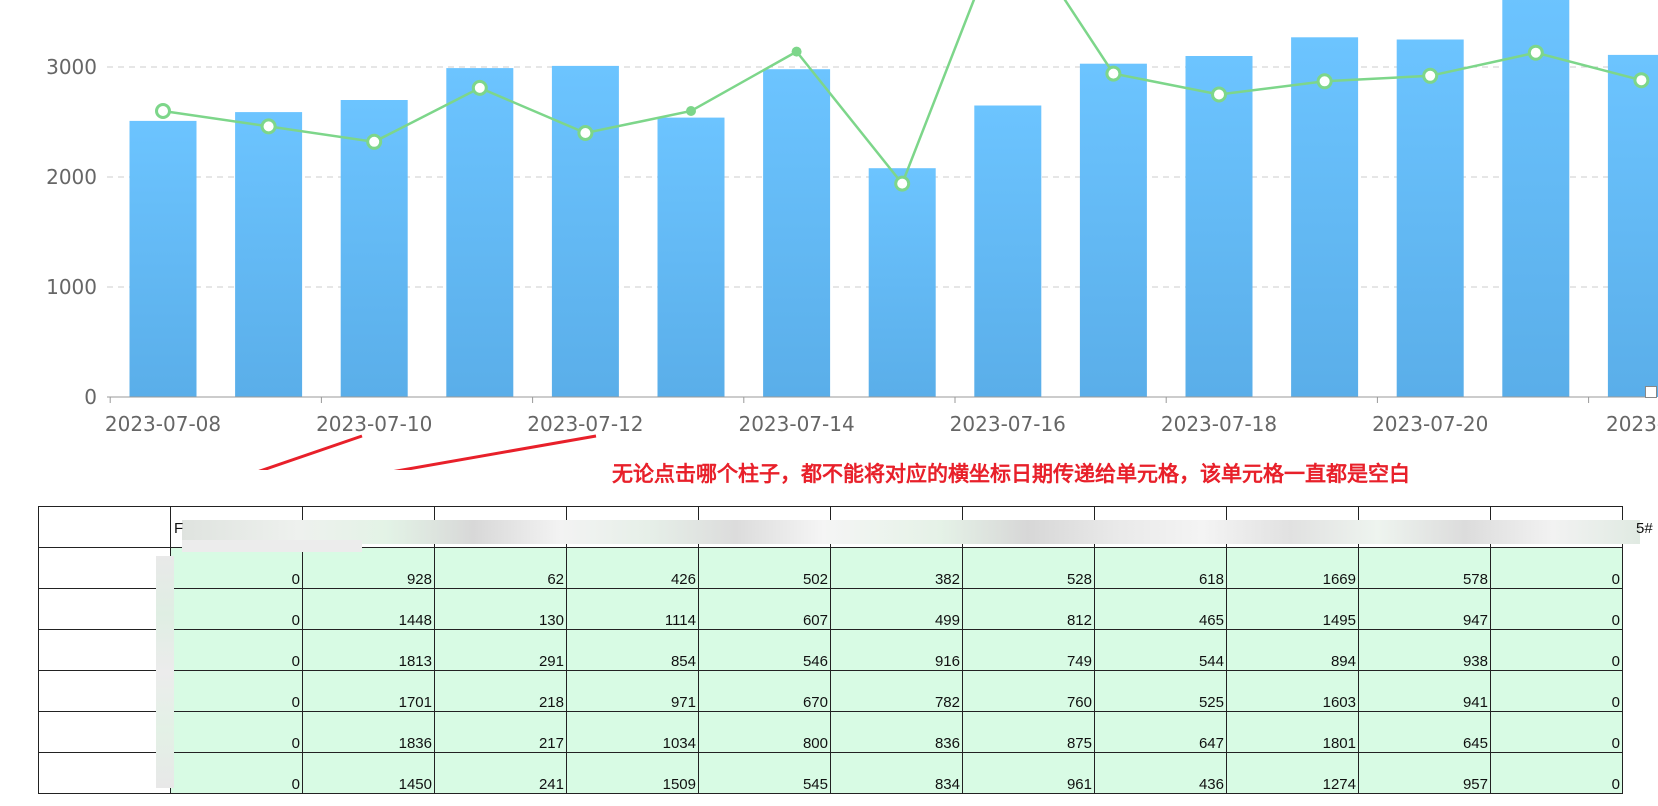 The height and width of the screenshot is (806, 1658). I want to click on table-row: 01448130111460749981246514959470, so click(831, 609).